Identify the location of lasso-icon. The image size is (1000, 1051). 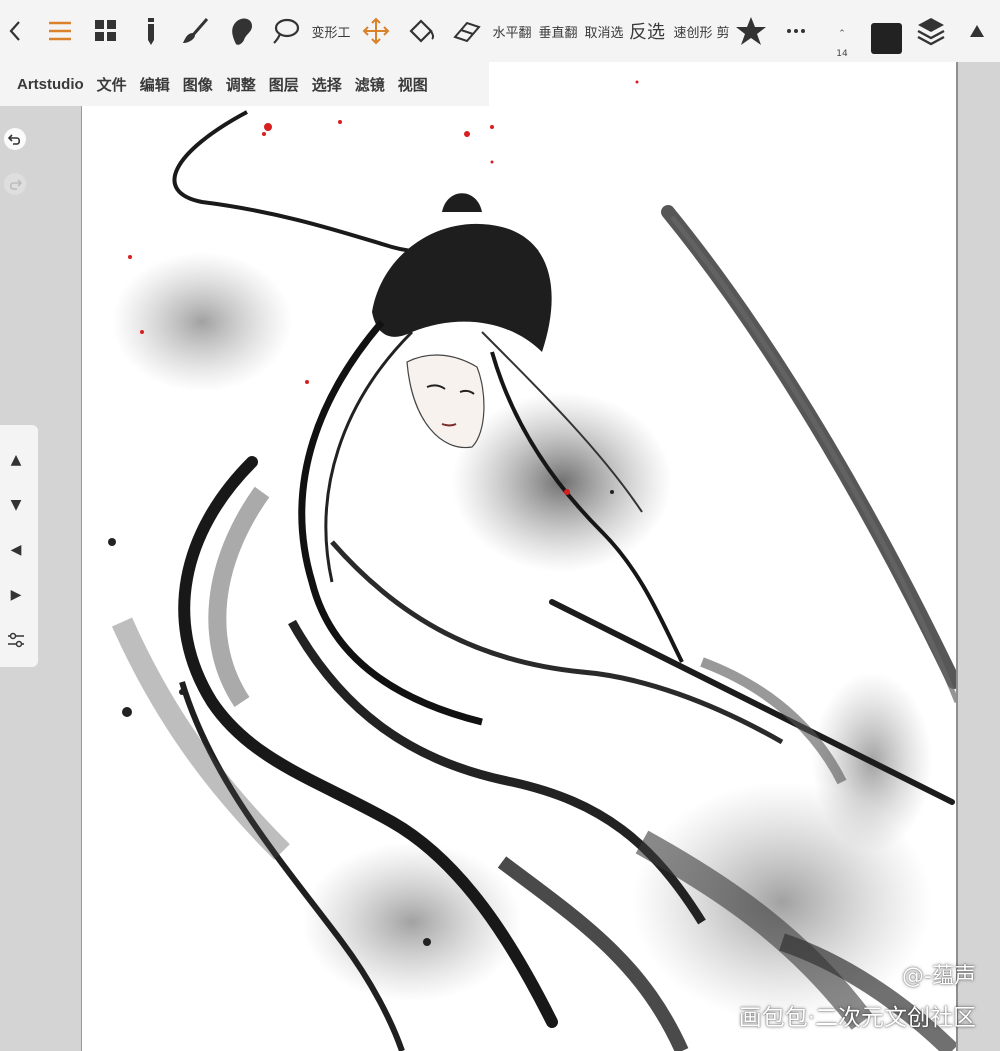
(286, 31).